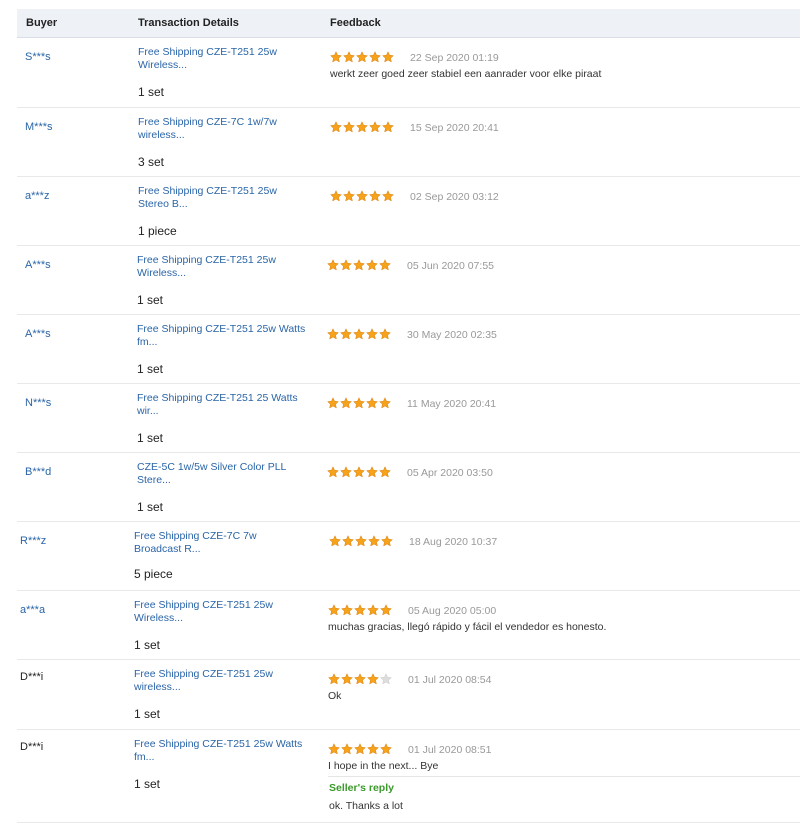  I want to click on feedback-date: 01 Jul 2020 08:51, so click(450, 750).